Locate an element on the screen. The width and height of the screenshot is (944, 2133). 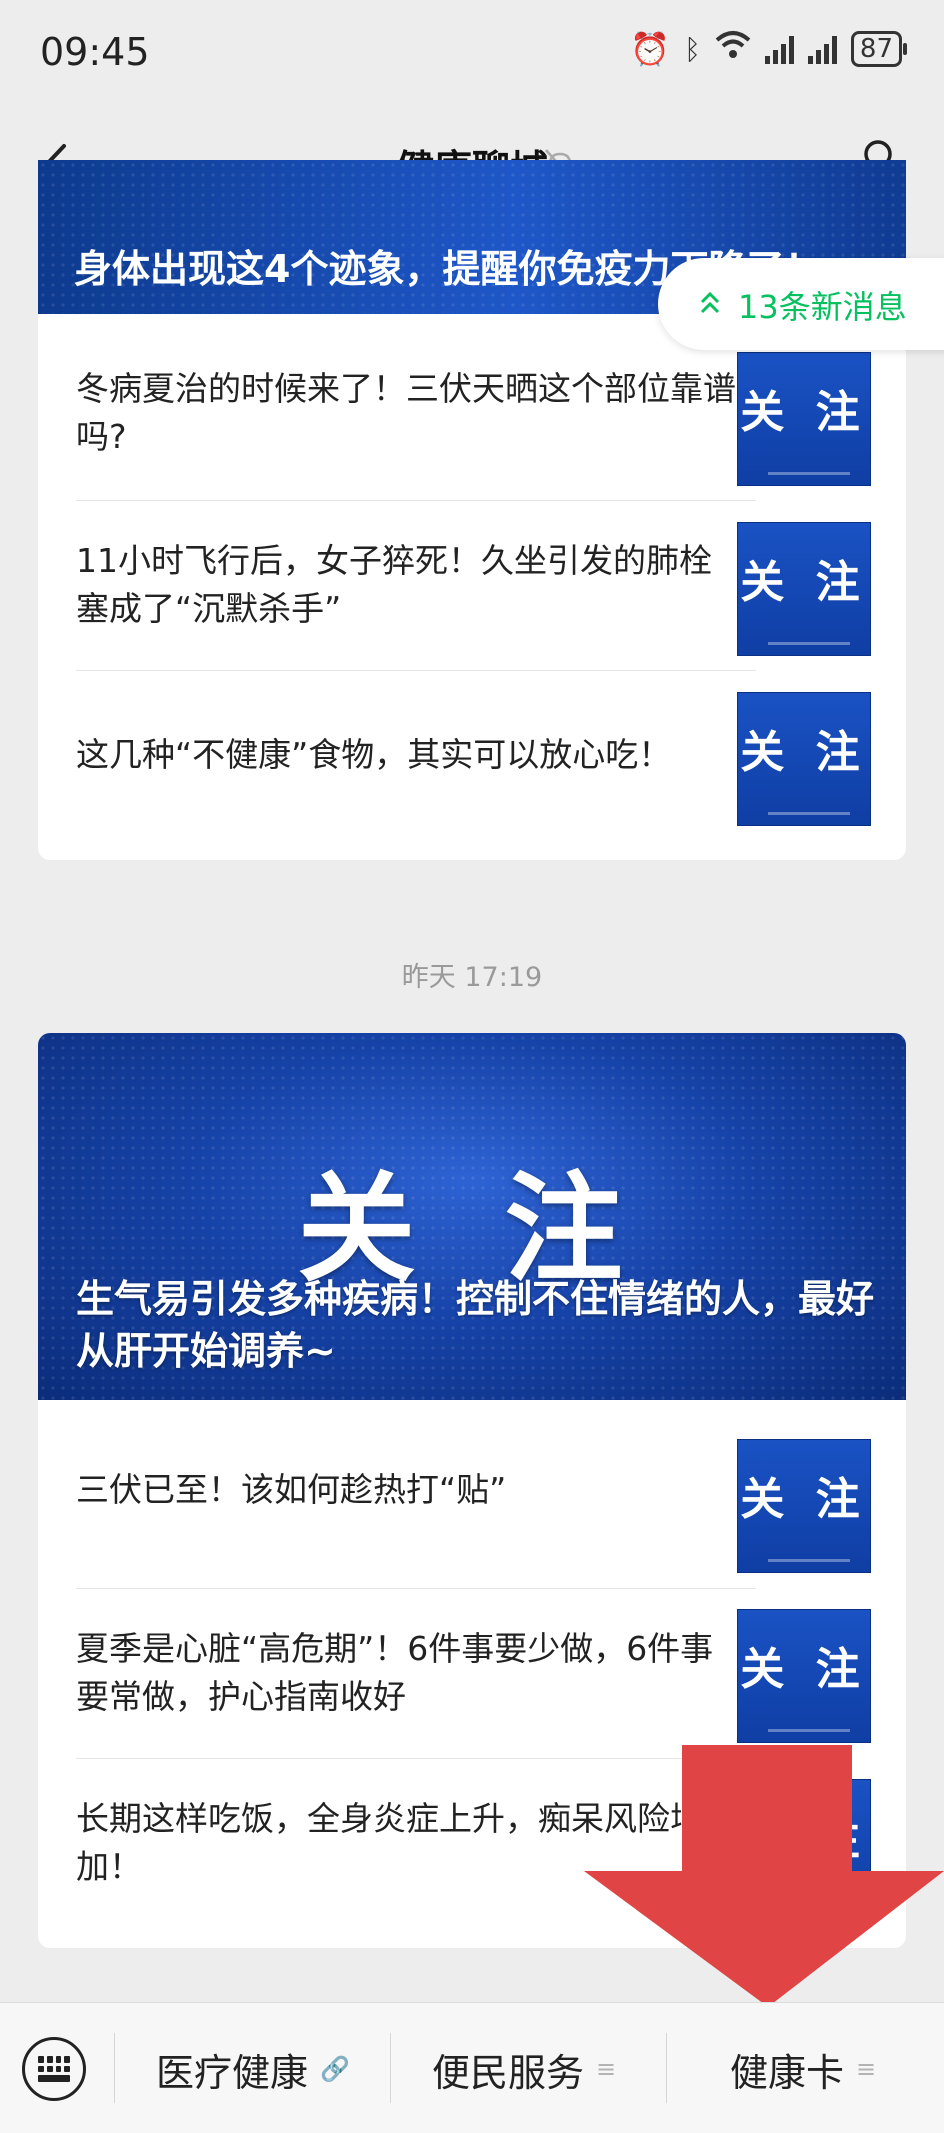
menu-item-label: 医疗健康 is located at coordinates (232, 2072).